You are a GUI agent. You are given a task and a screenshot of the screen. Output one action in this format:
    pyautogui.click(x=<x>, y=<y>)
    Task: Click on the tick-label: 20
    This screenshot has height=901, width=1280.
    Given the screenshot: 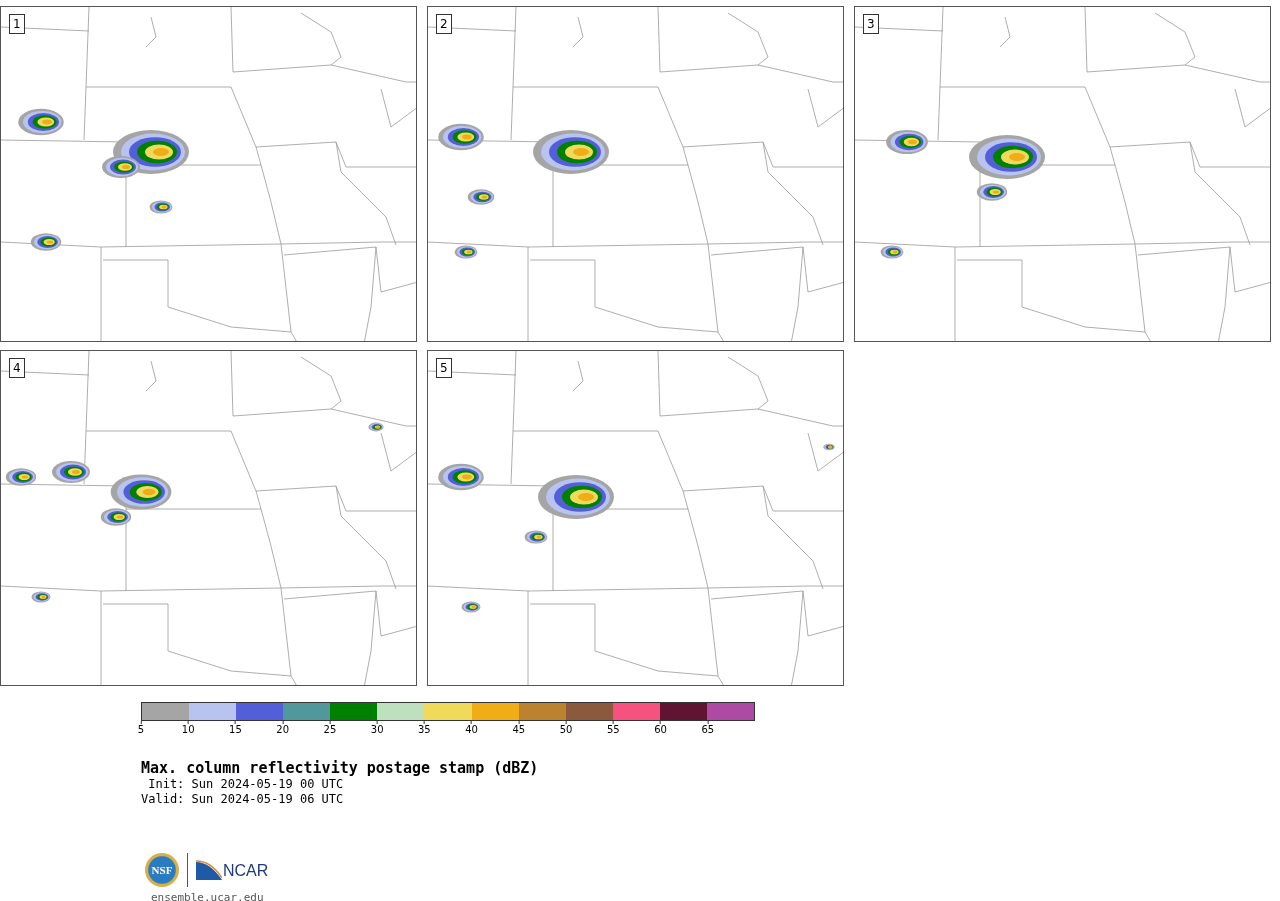 What is the action you would take?
    pyautogui.click(x=283, y=729)
    